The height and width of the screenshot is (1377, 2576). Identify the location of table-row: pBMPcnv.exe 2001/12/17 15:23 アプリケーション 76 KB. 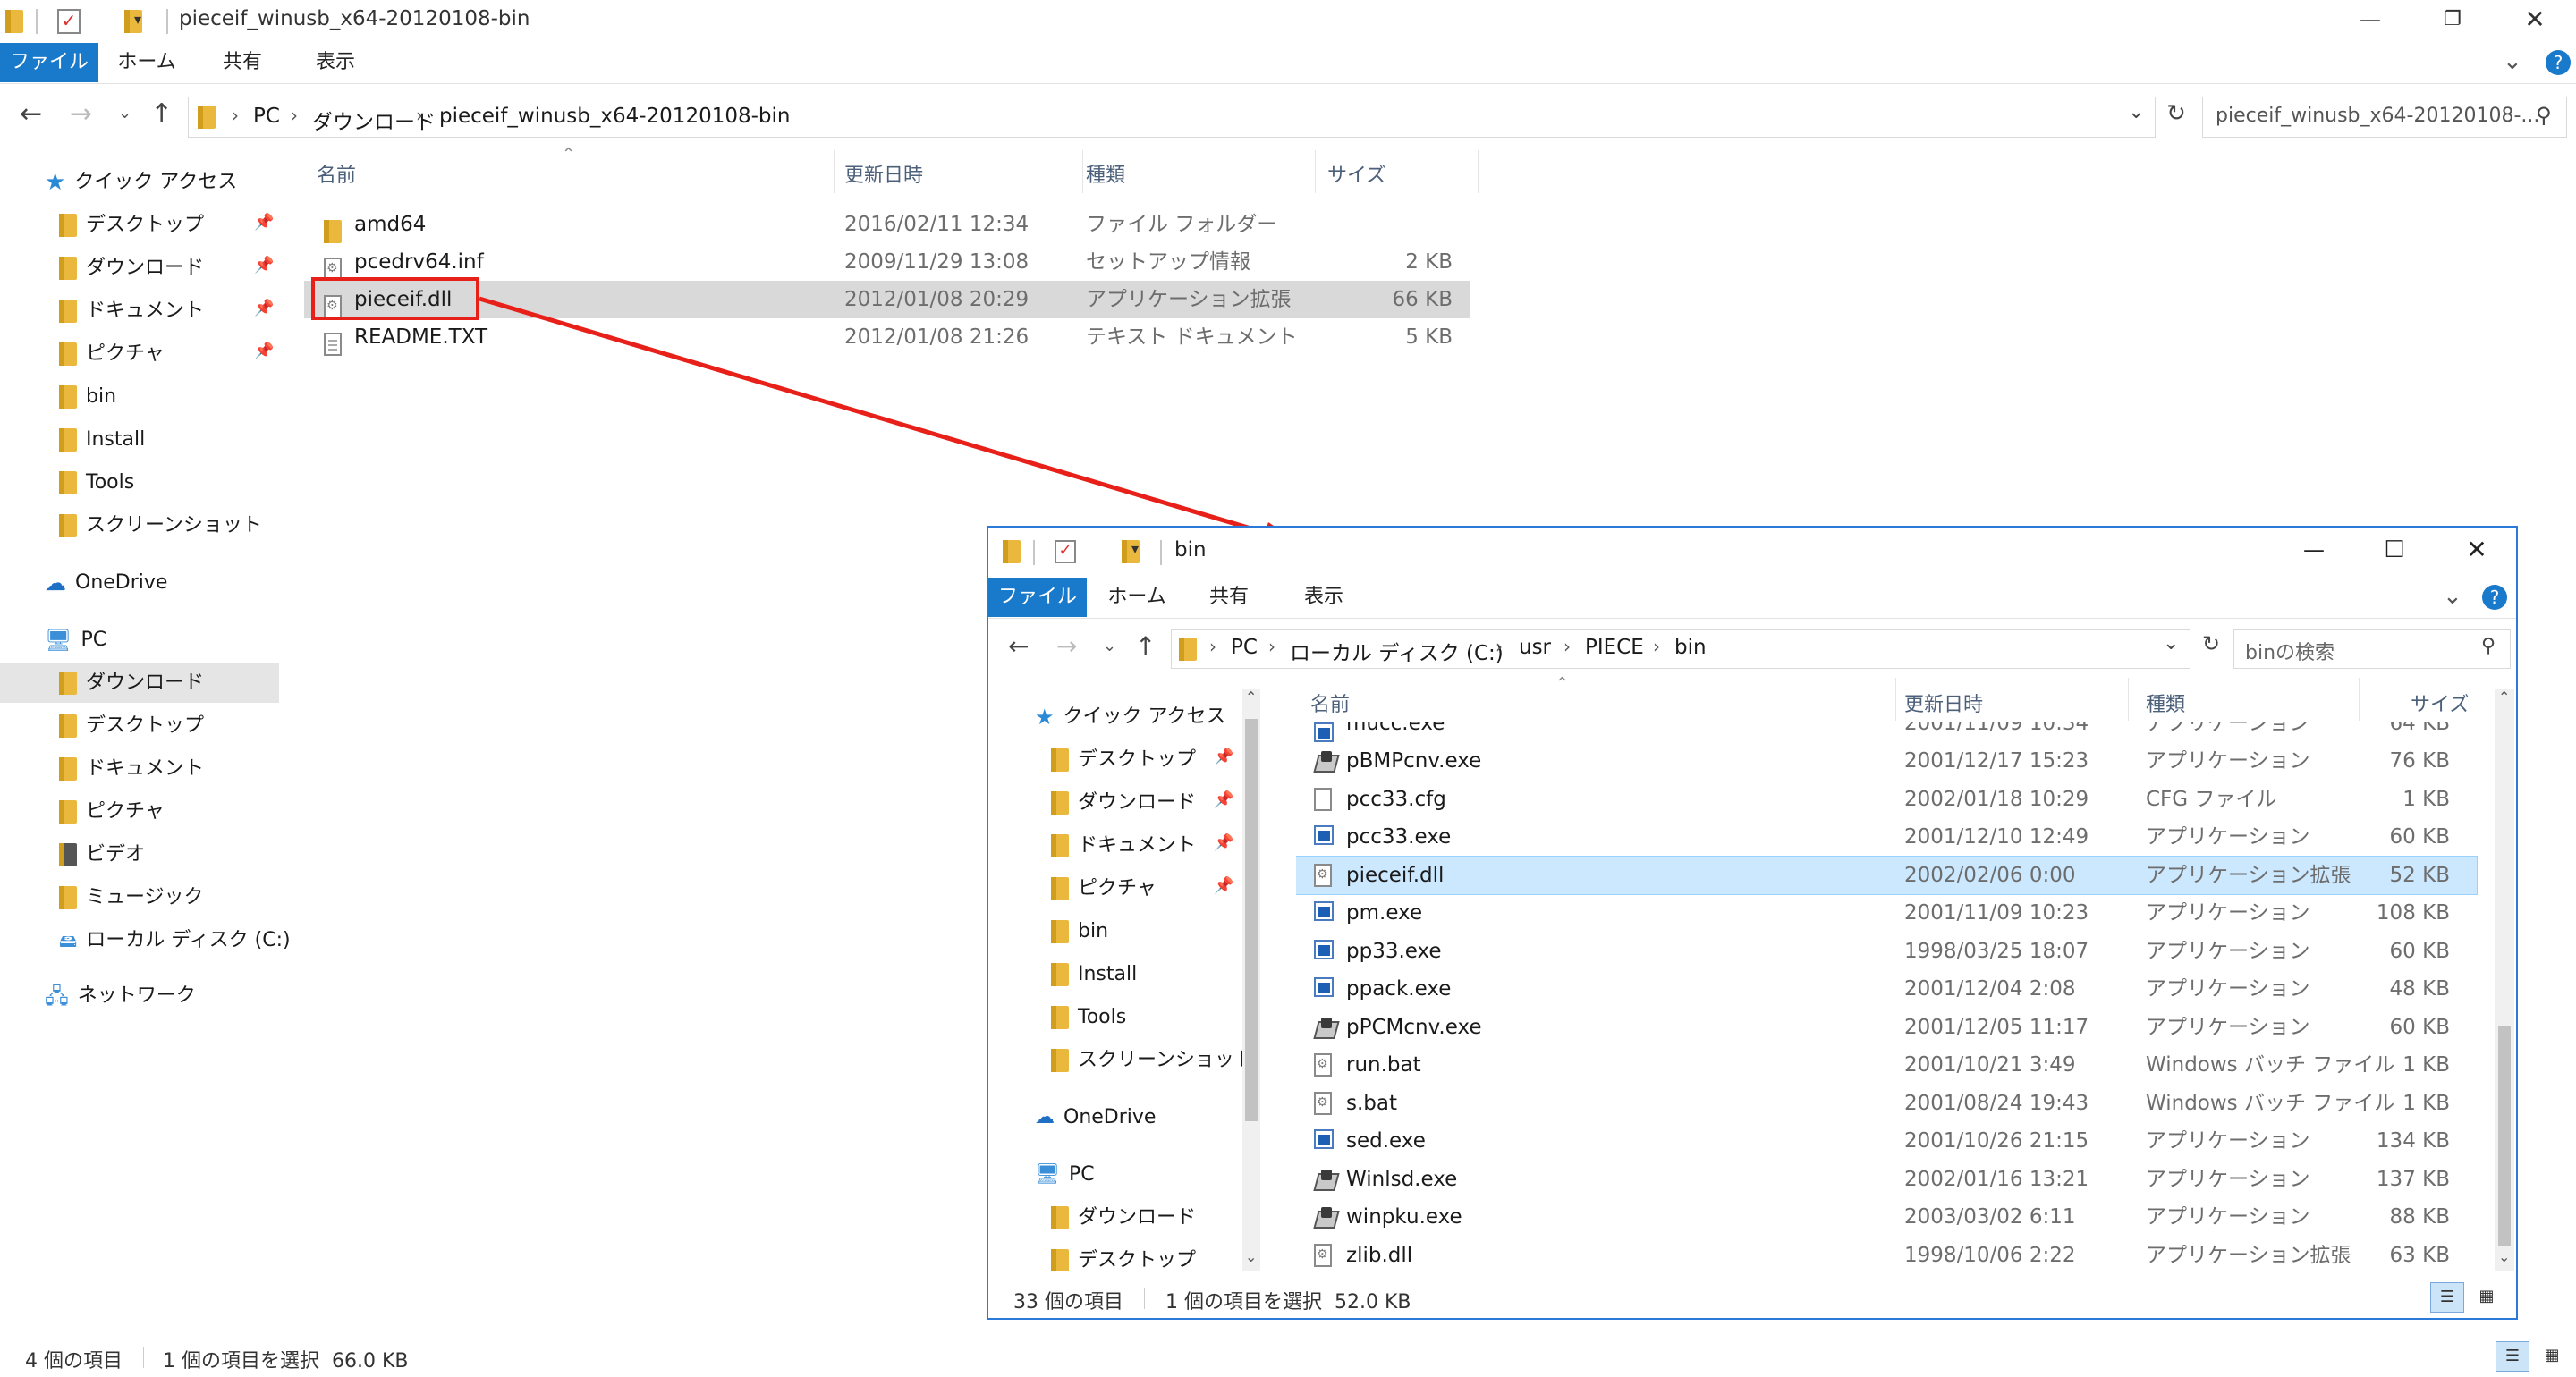
(1886, 761).